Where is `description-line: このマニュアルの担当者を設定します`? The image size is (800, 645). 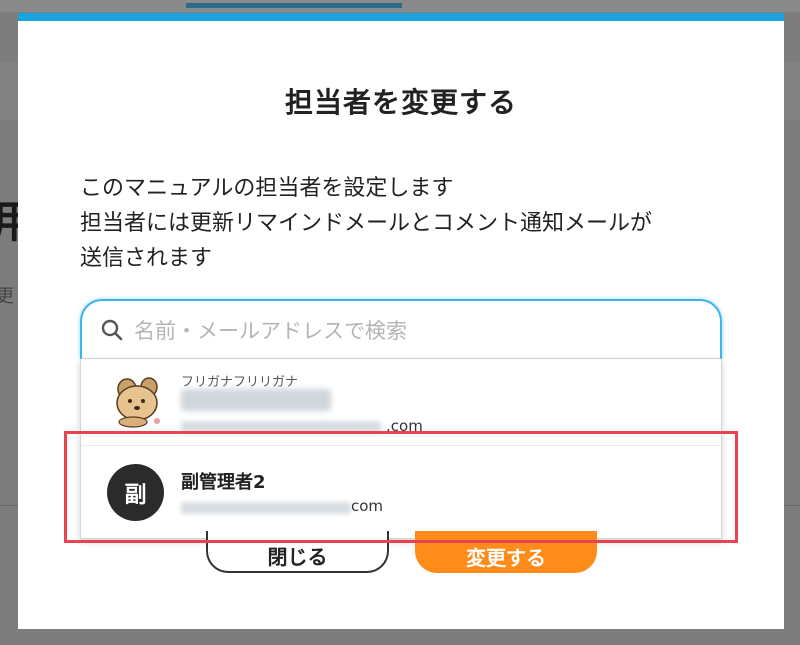 description-line: このマニュアルの担当者を設定します is located at coordinates (267, 188).